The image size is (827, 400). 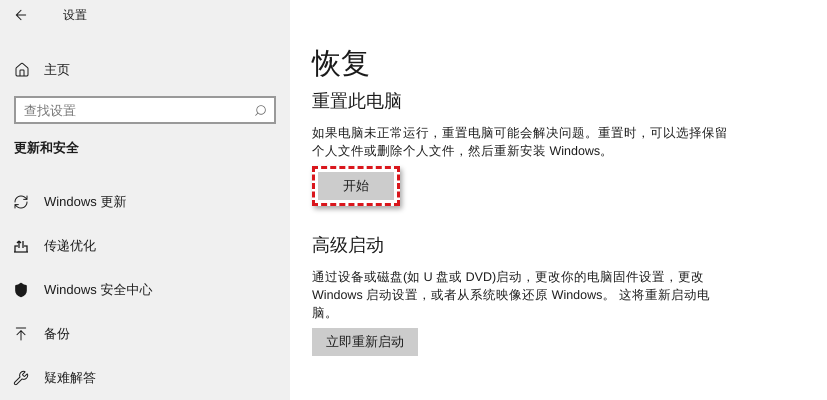 I want to click on action-button: 立即重新启动, so click(x=365, y=342).